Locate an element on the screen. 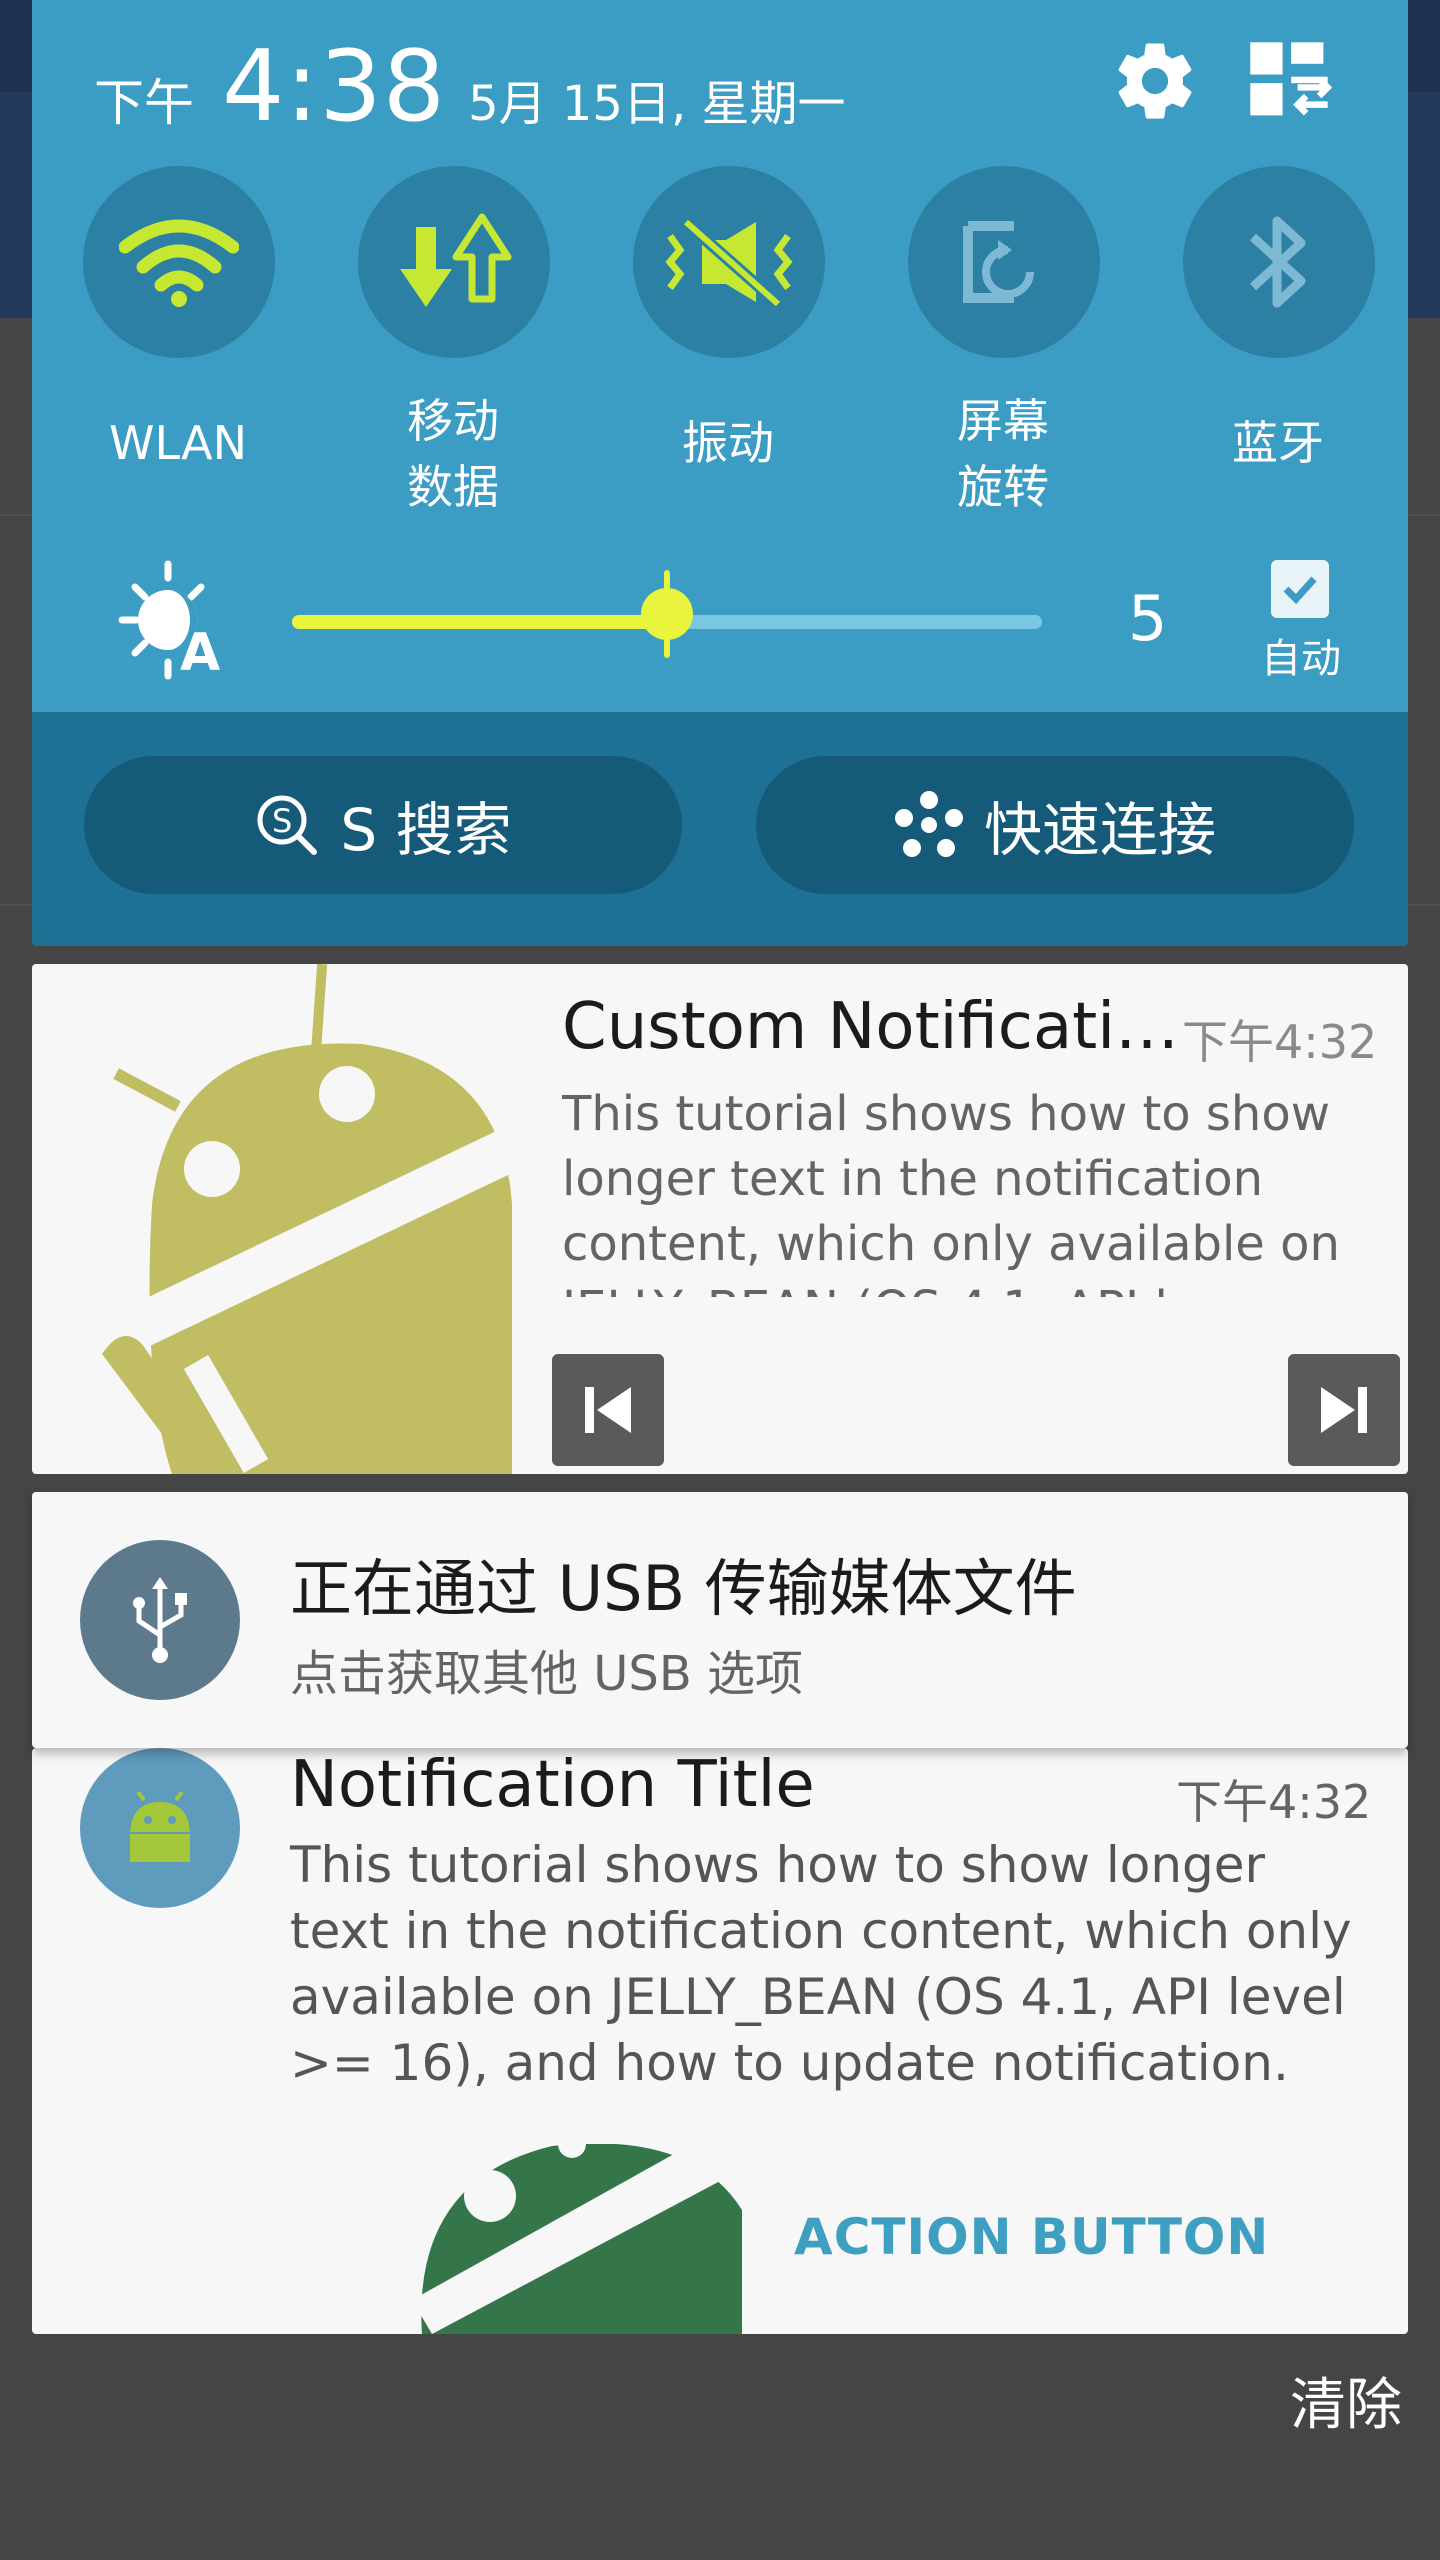 The image size is (1440, 2560). quick-connect-button: 快速连接 is located at coordinates (1055, 825).